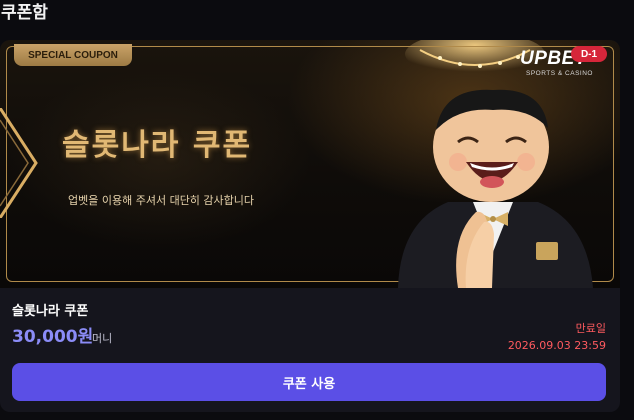  What do you see at coordinates (50, 311) in the screenshot?
I see `coupon-title: 슬롯나라 쿠폰` at bounding box center [50, 311].